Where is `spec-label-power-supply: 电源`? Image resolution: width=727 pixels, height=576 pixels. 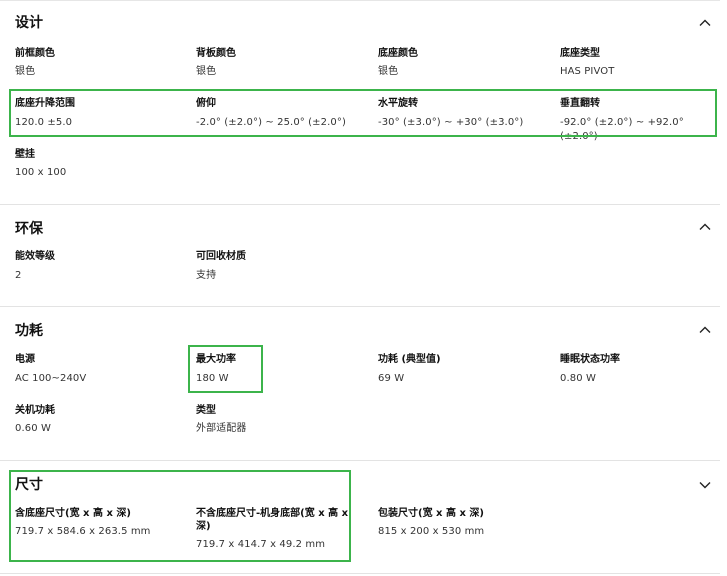 spec-label-power-supply: 电源 is located at coordinates (25, 359).